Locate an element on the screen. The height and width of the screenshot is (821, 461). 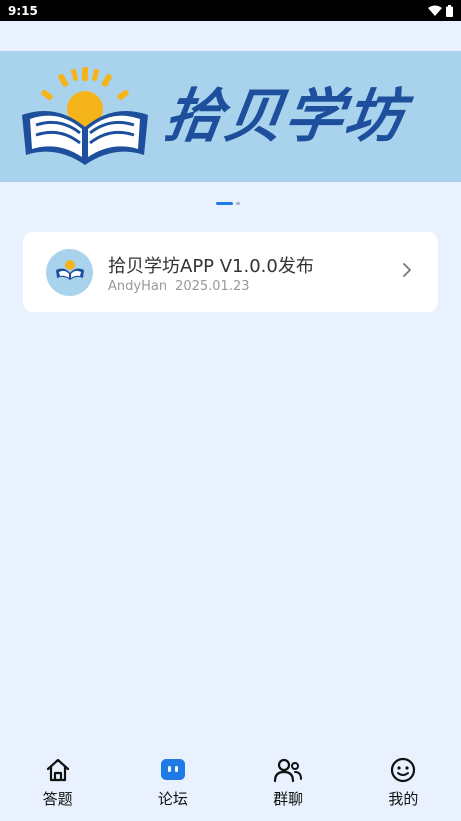
avatar is located at coordinates (69, 272).